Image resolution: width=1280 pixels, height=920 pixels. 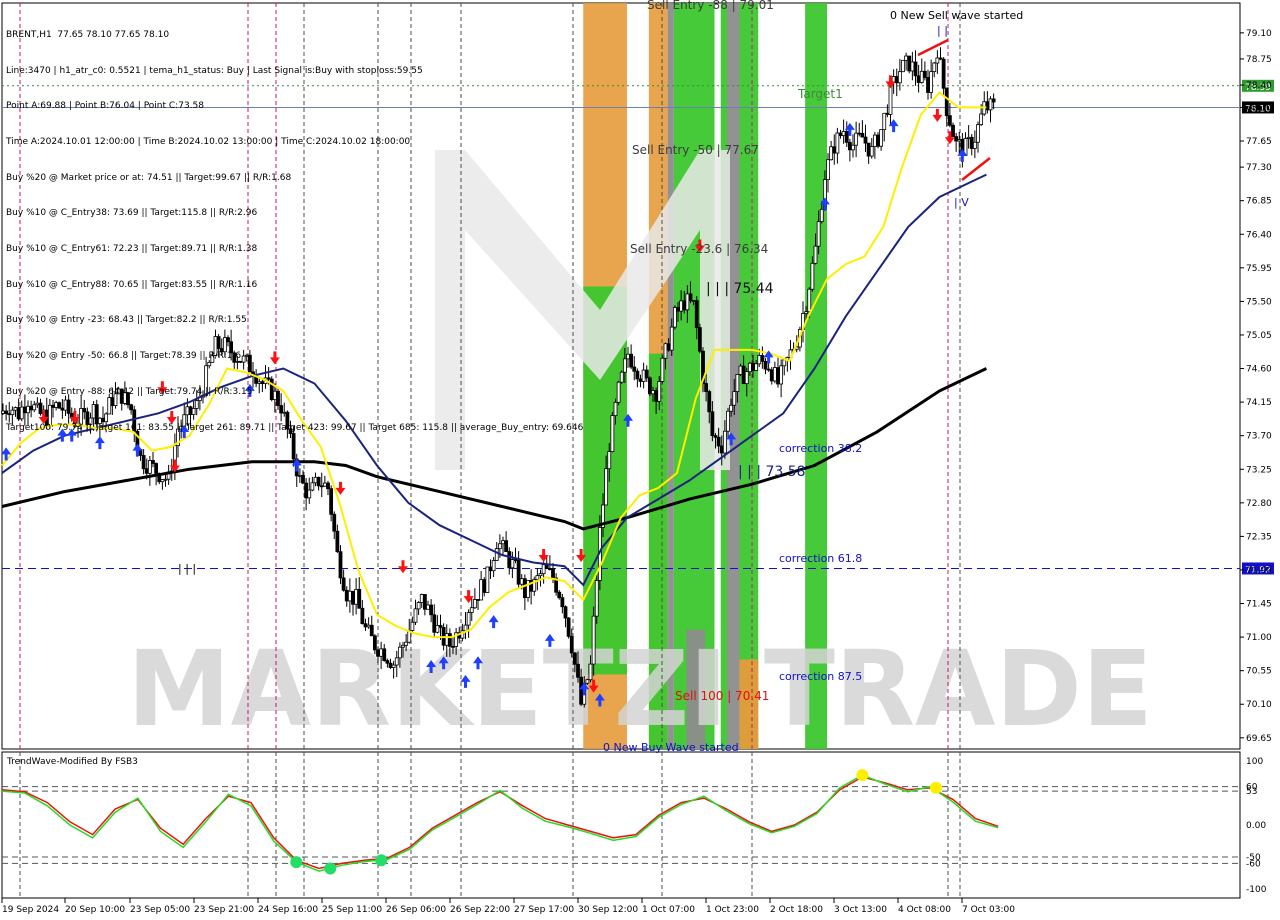 I want to click on indicator-title: TrendWave-Modified By FSB3, so click(x=72, y=762).